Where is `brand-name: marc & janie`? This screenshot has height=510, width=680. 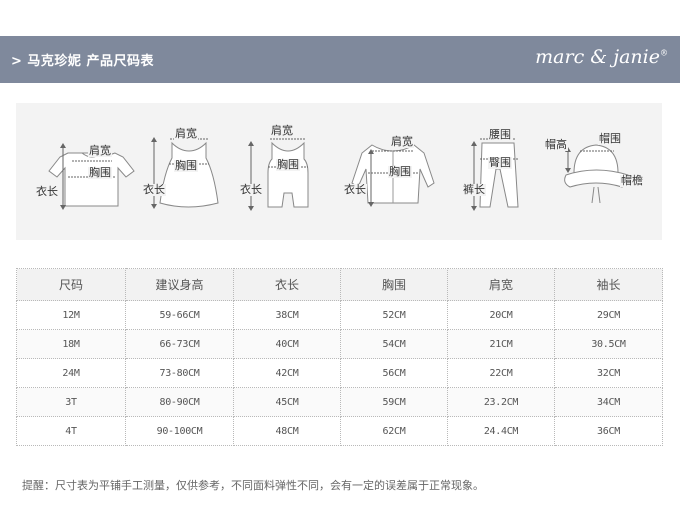 brand-name: marc & janie is located at coordinates (597, 57).